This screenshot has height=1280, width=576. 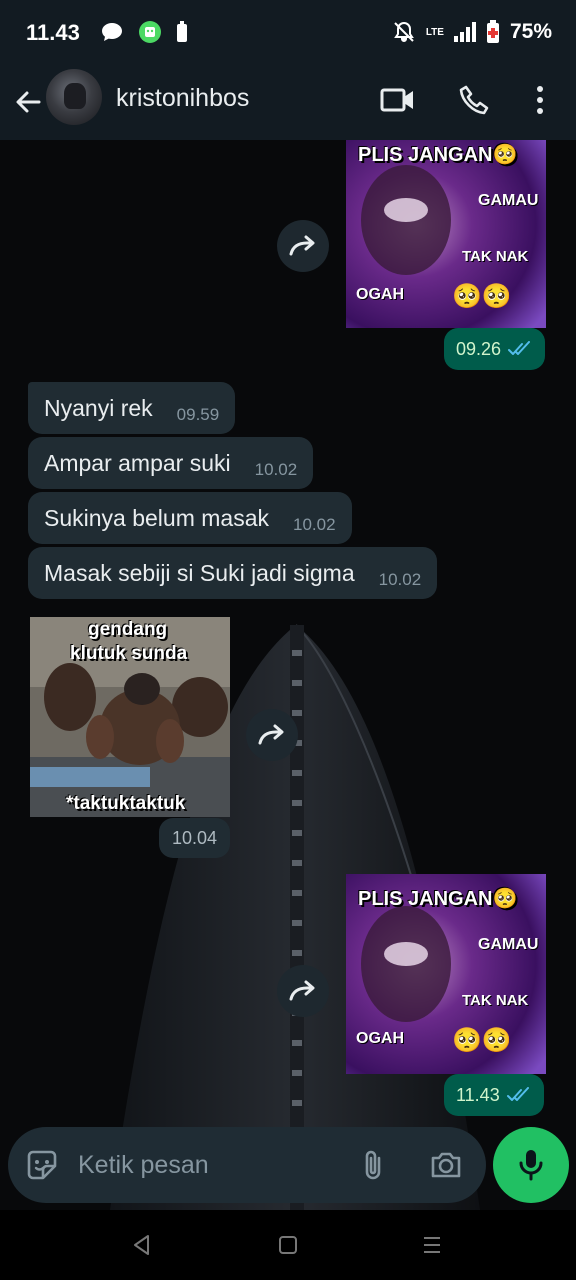 I want to click on status-system-icons: LTE 75%, so click(x=472, y=32).